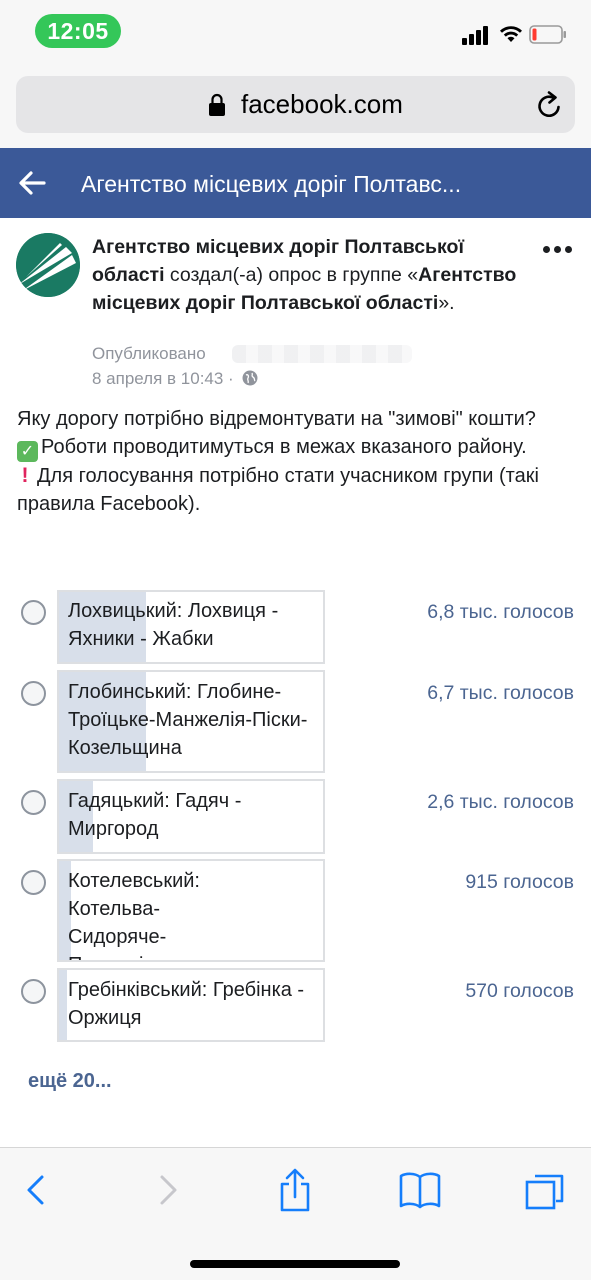  What do you see at coordinates (519, 882) in the screenshot?
I see `poll-vote-count: 915 голосов` at bounding box center [519, 882].